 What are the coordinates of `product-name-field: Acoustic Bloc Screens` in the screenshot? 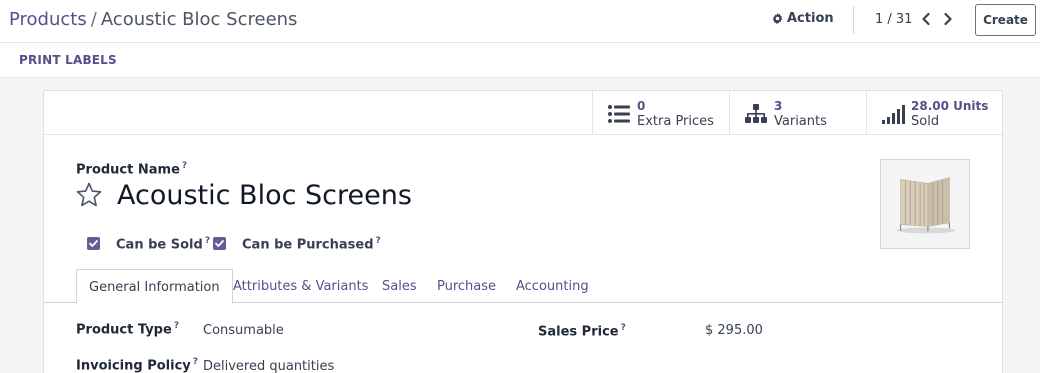 It's located at (264, 195).